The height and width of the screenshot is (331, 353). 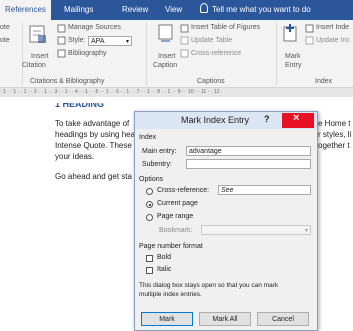 I want to click on subentry-label: Subentry:, so click(x=157, y=164).